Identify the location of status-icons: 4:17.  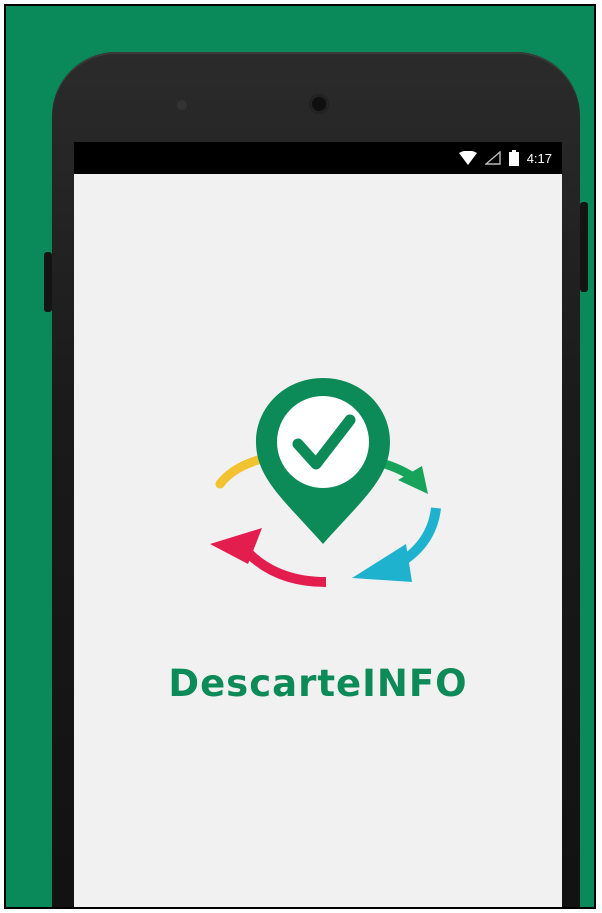
(505, 158).